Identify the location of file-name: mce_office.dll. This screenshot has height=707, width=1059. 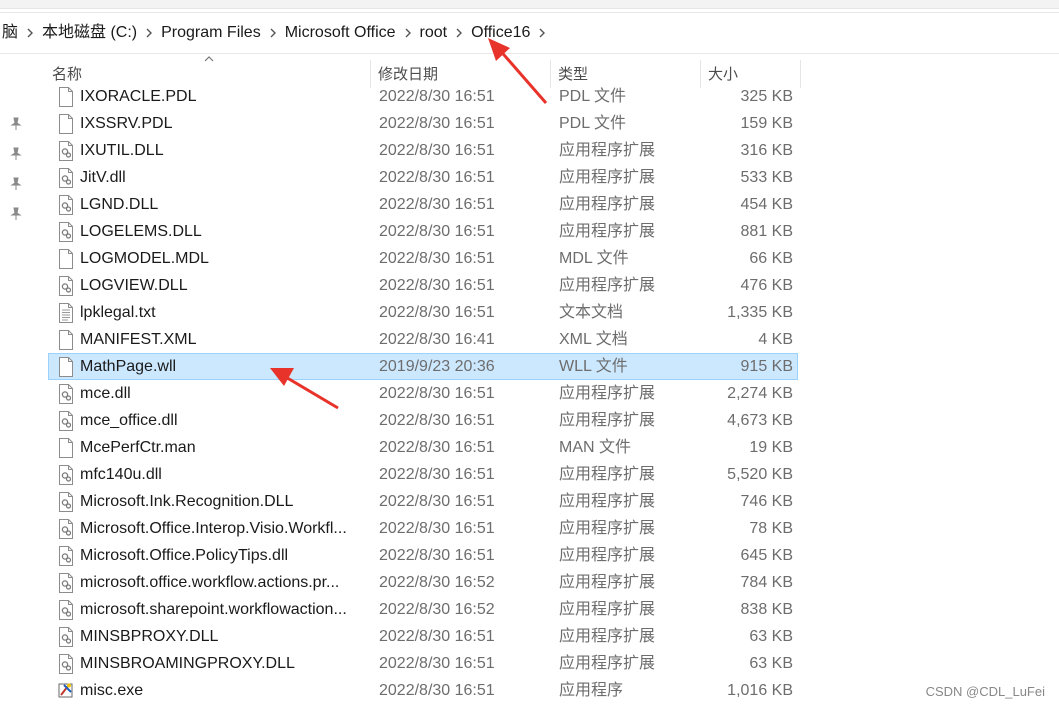
(222, 420).